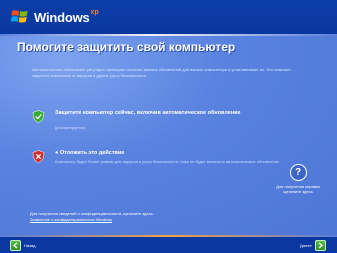 This screenshot has height=253, width=337. I want to click on help-link: ? Для получения справки щелкните здесь, so click(298, 179).